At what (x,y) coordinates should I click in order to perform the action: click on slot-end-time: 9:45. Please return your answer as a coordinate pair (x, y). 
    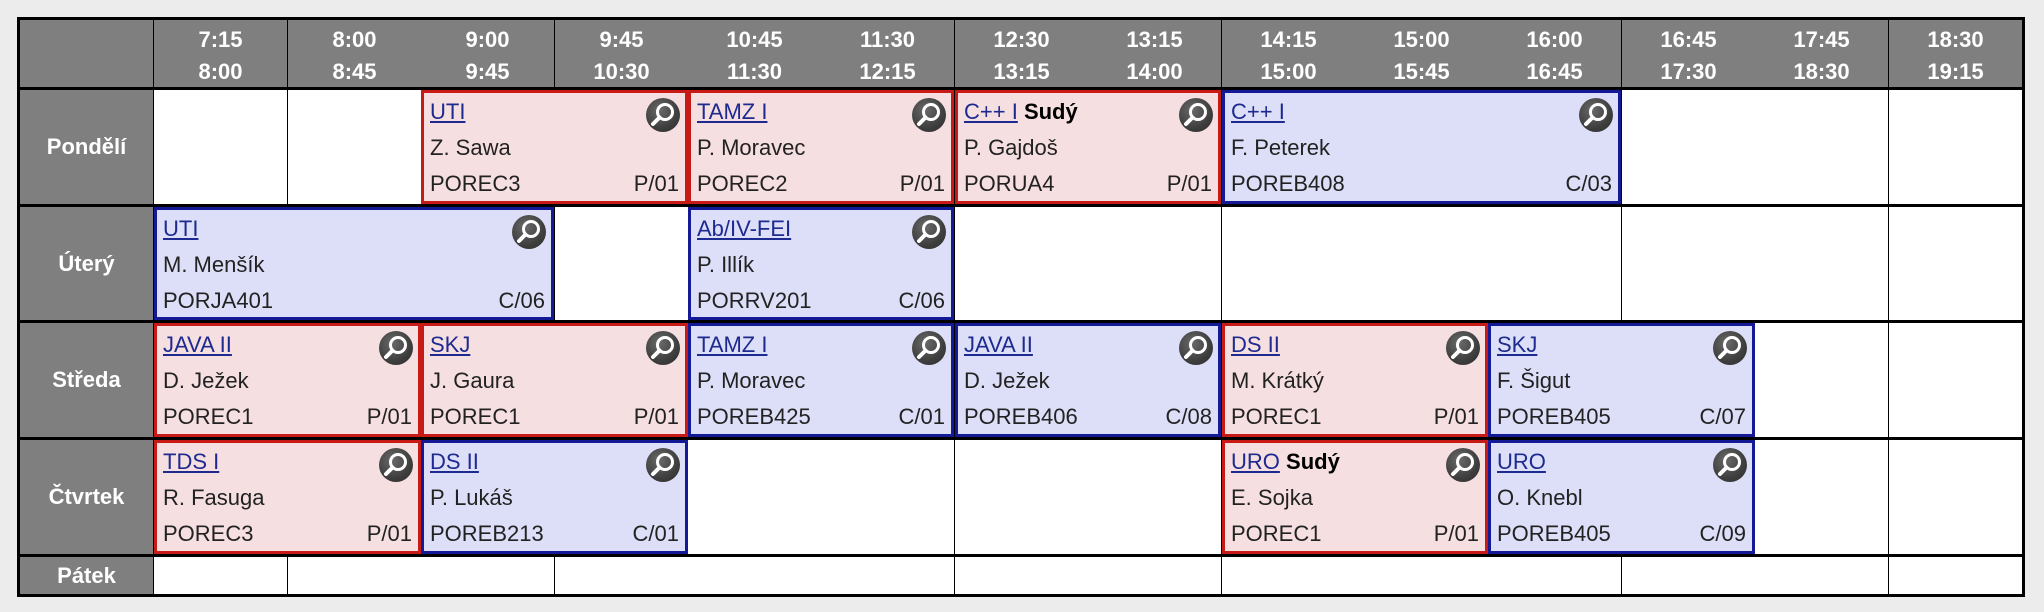
    Looking at the image, I should click on (487, 71).